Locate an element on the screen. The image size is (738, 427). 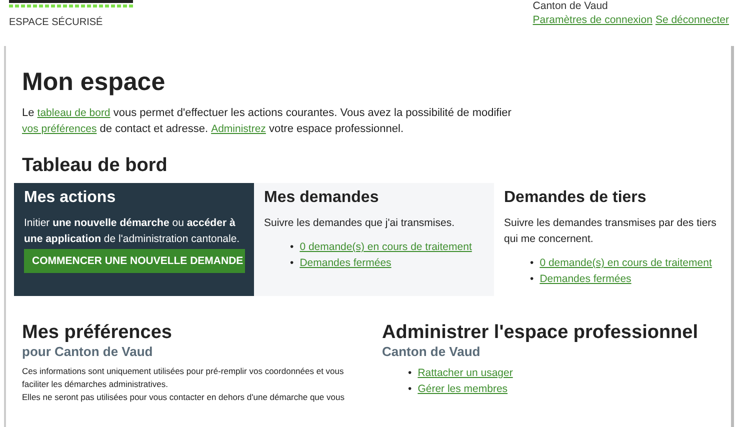
intro-link: Administrez is located at coordinates (238, 129).